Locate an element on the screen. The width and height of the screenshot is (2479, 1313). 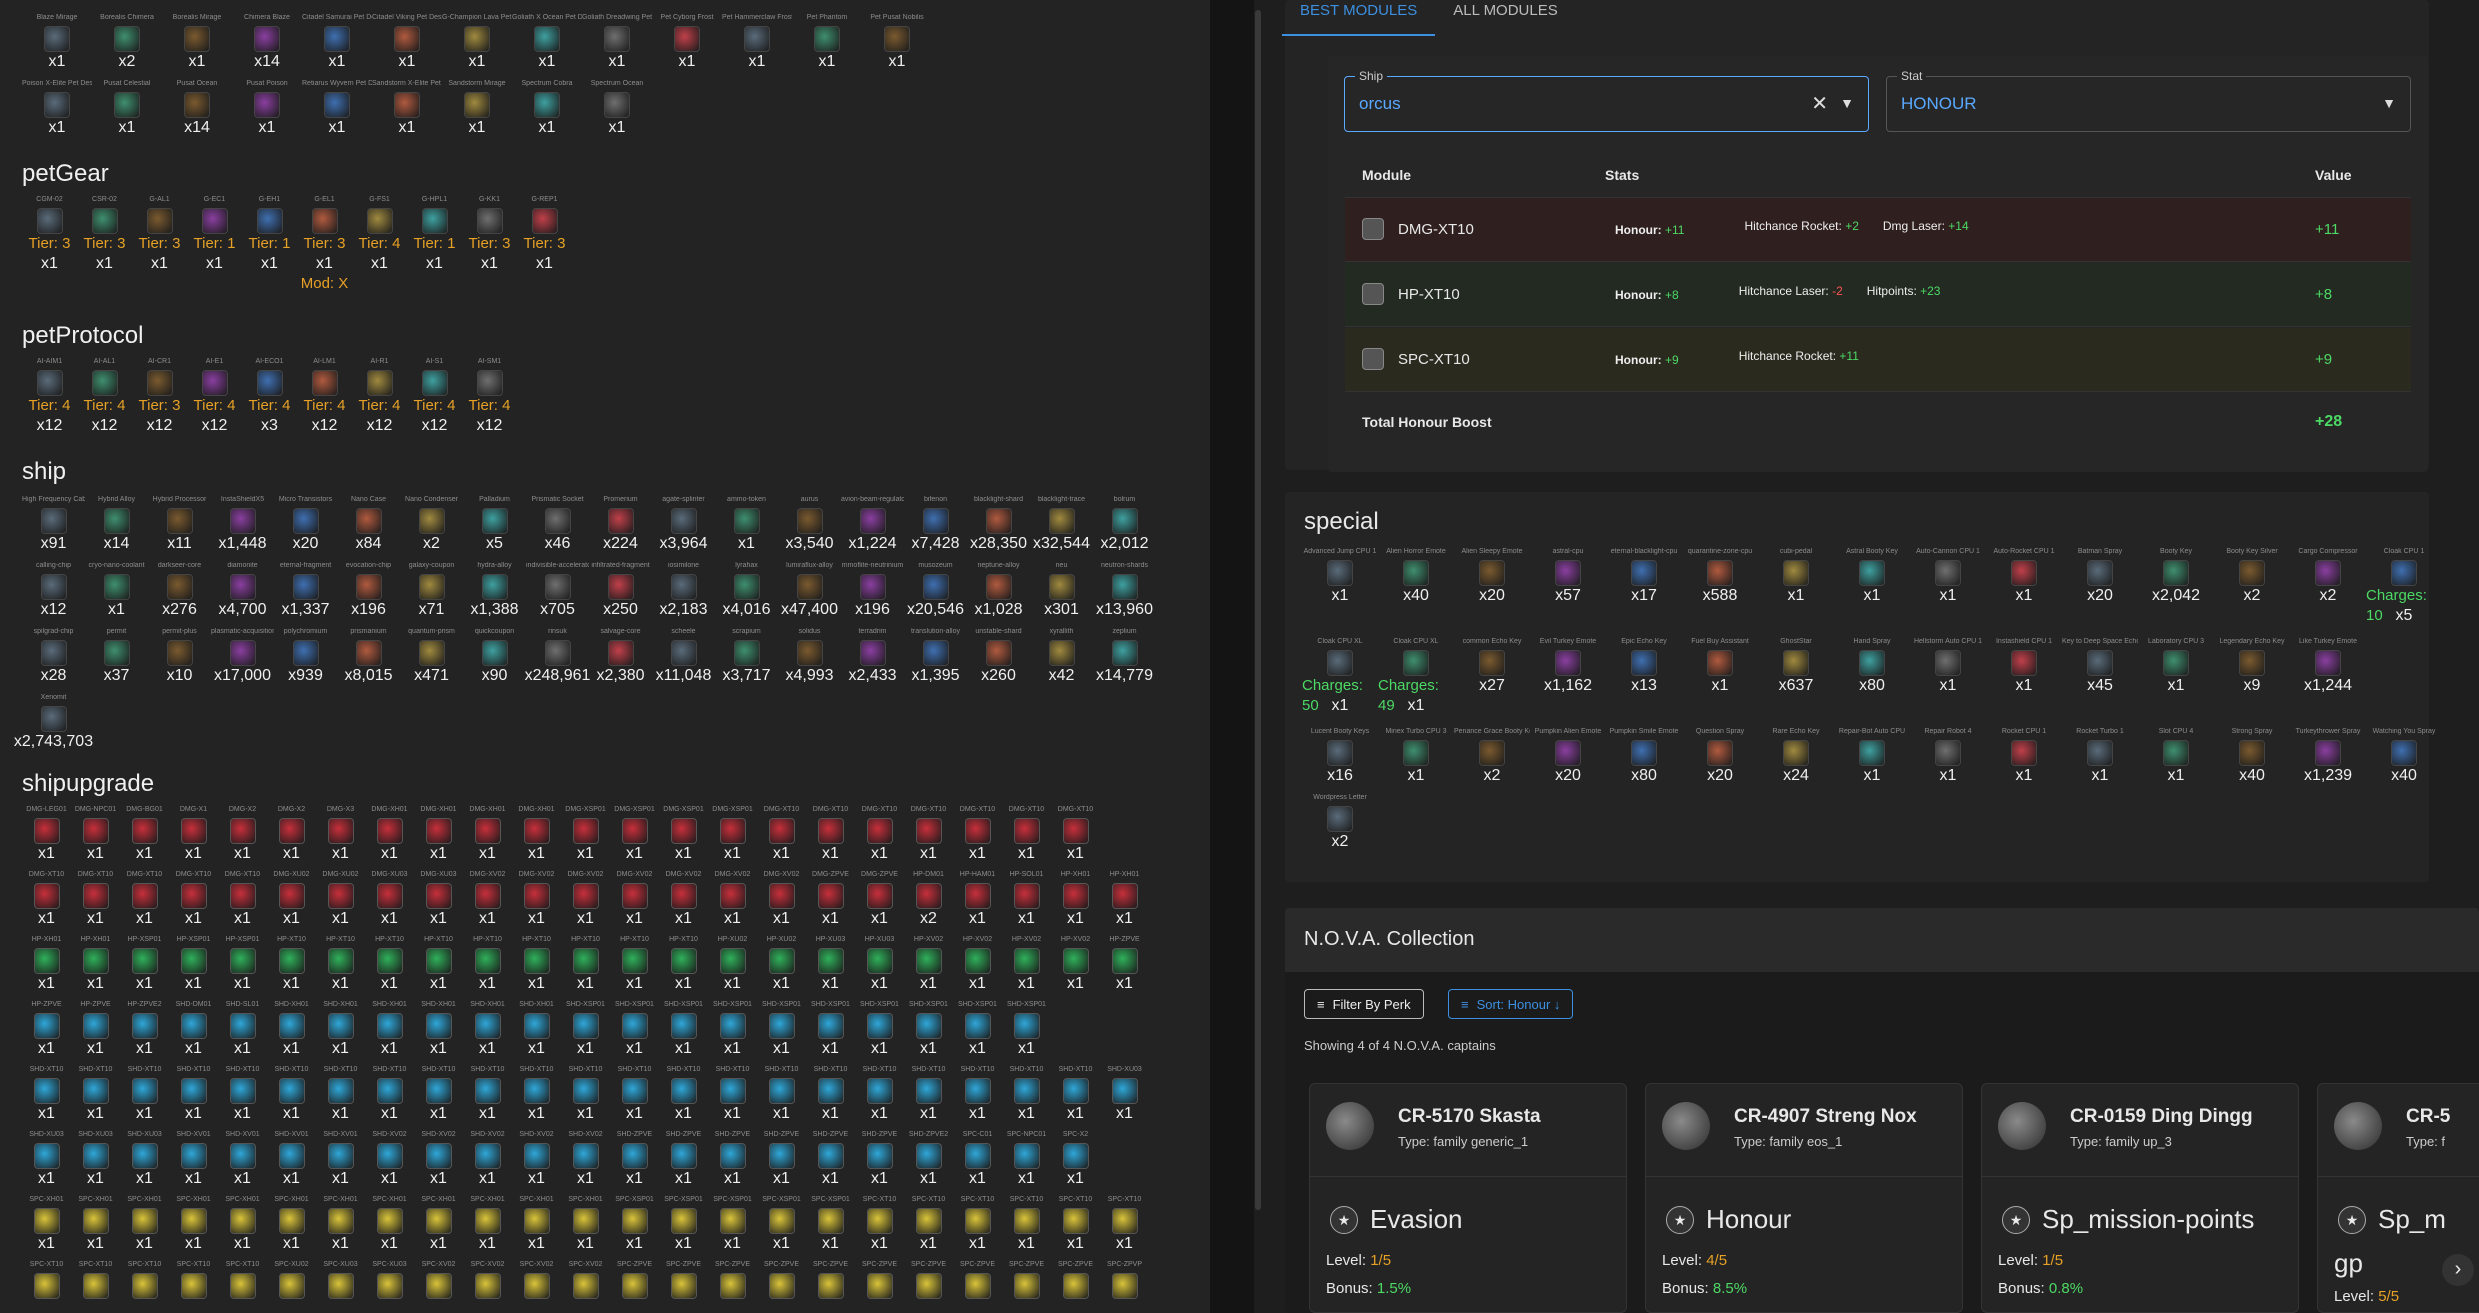
inventory-item: AI-CR1 Tier: 3 x12 is located at coordinates (159, 397).